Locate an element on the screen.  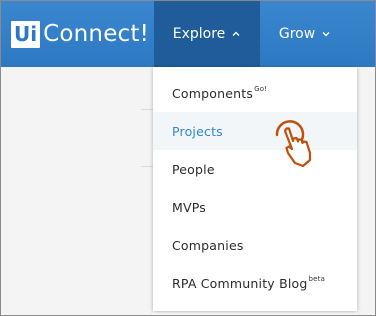
menu-item-components: Components Go! is located at coordinates (255, 93).